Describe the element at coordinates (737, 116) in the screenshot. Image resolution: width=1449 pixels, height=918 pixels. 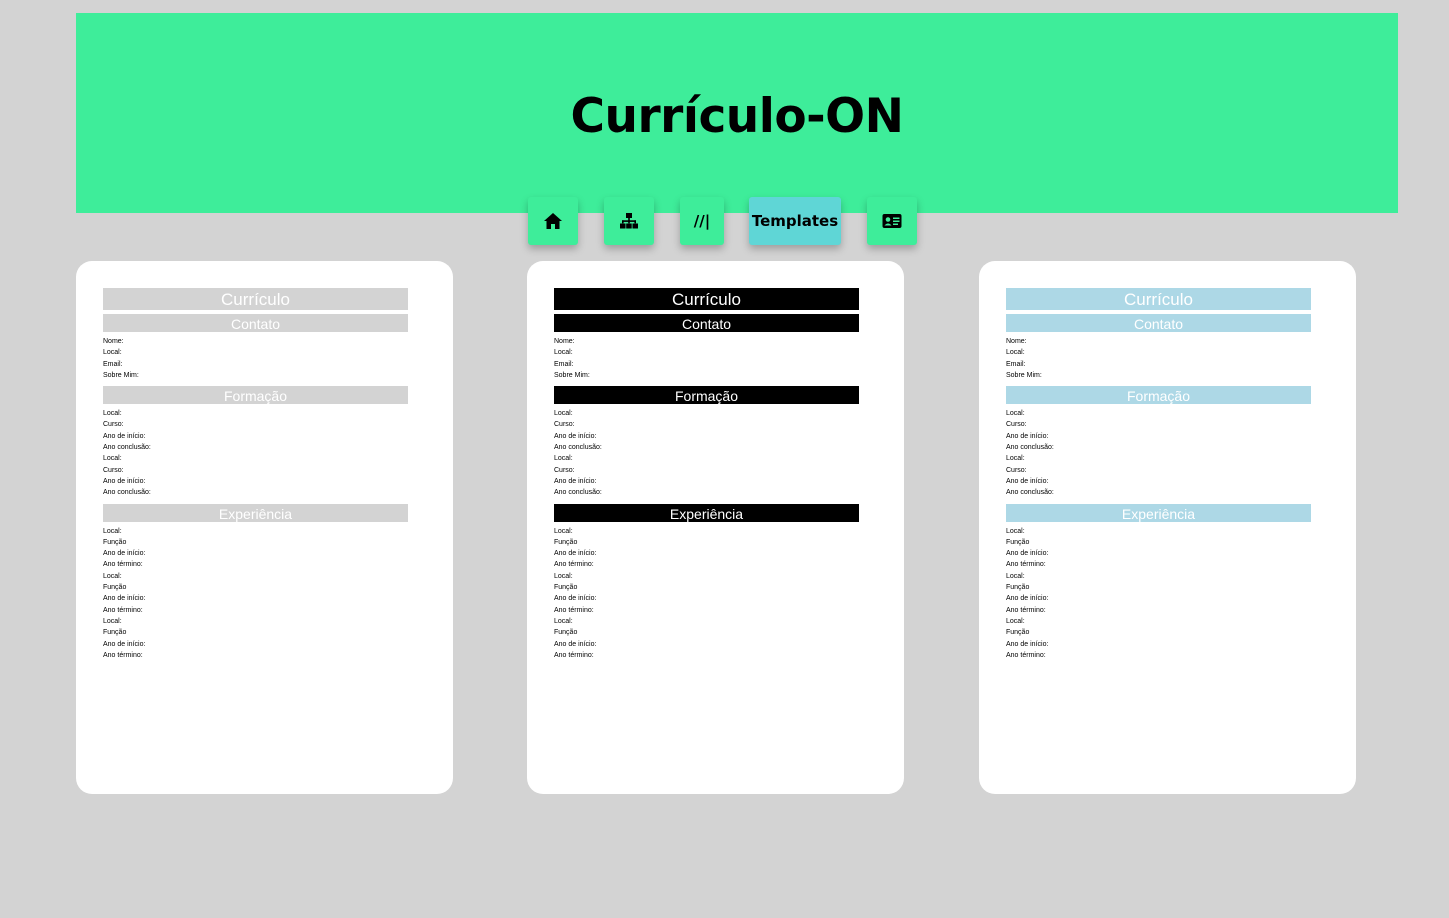
I see `page-title: Currículo-ON` at that location.